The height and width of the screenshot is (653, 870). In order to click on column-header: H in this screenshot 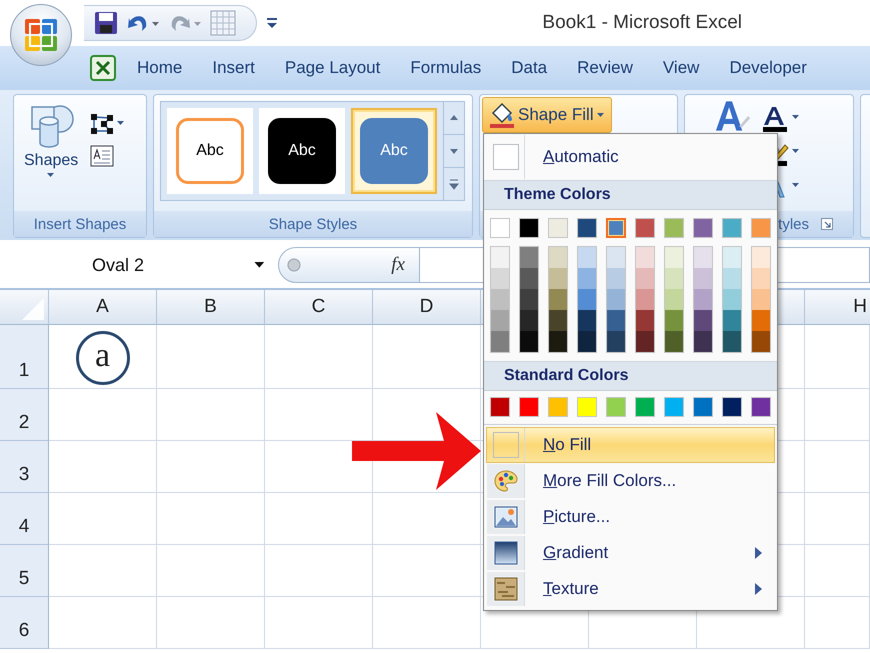, I will do `click(837, 307)`.